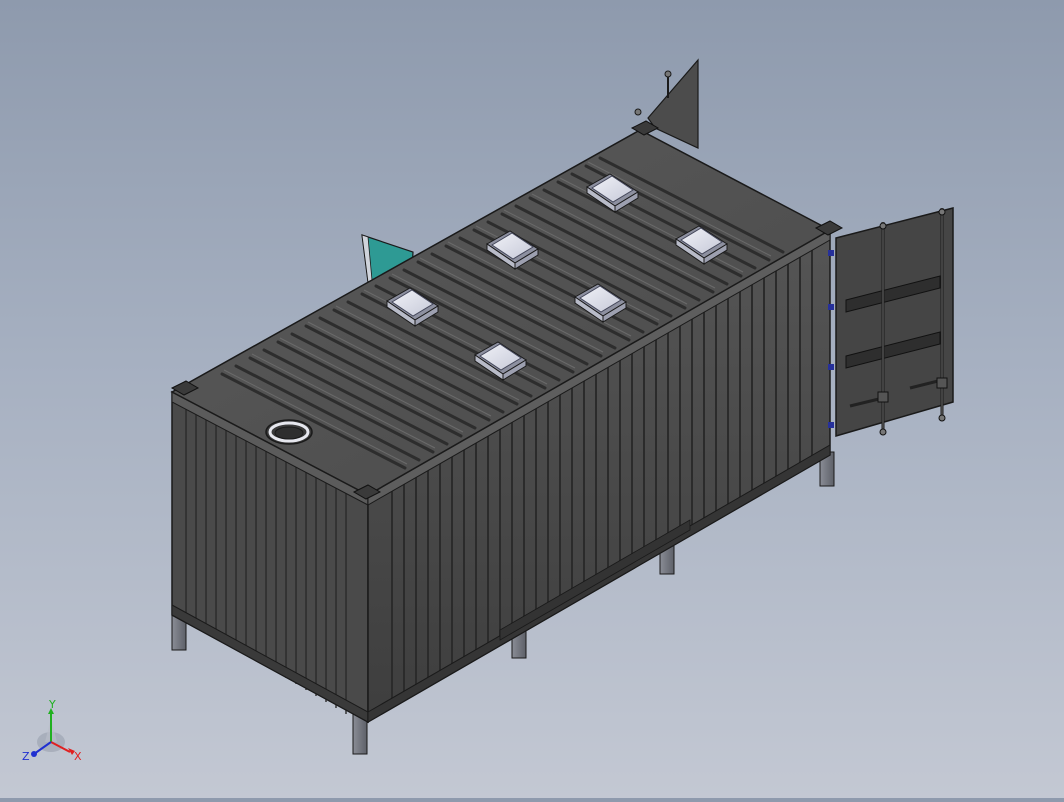  Describe the element at coordinates (26, 756) in the screenshot. I see `z-axis-label: Z` at that location.